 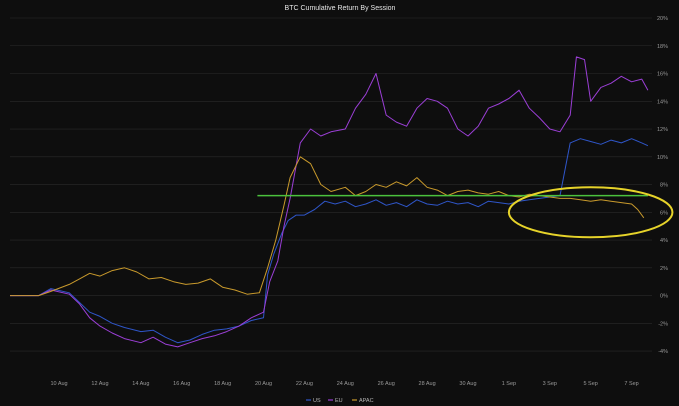 I want to click on y-tick-label: 4%, so click(x=664, y=241).